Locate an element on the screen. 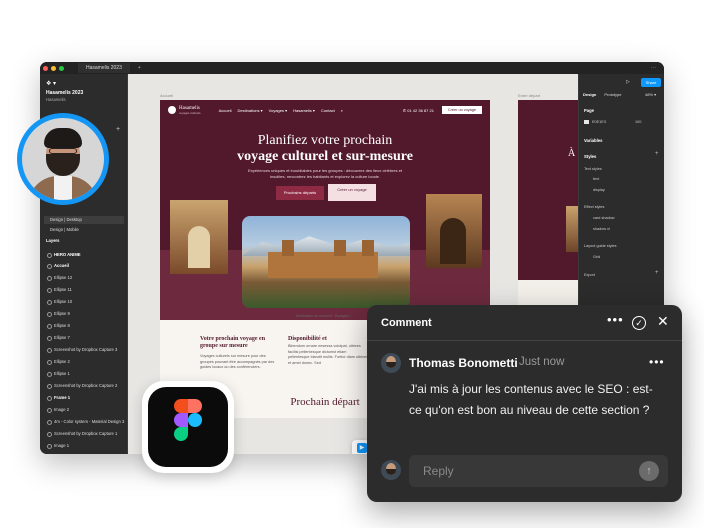 The height and width of the screenshot is (528, 704). add-export-button: + is located at coordinates (657, 273).